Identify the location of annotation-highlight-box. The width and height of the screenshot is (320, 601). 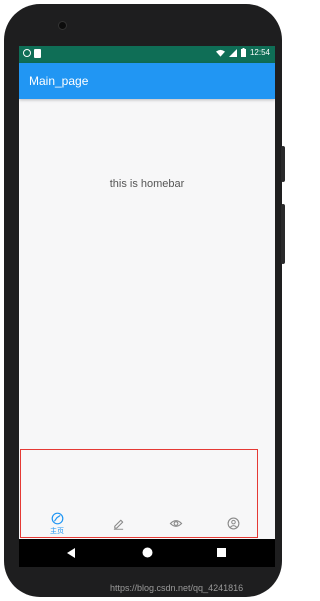
(139, 493).